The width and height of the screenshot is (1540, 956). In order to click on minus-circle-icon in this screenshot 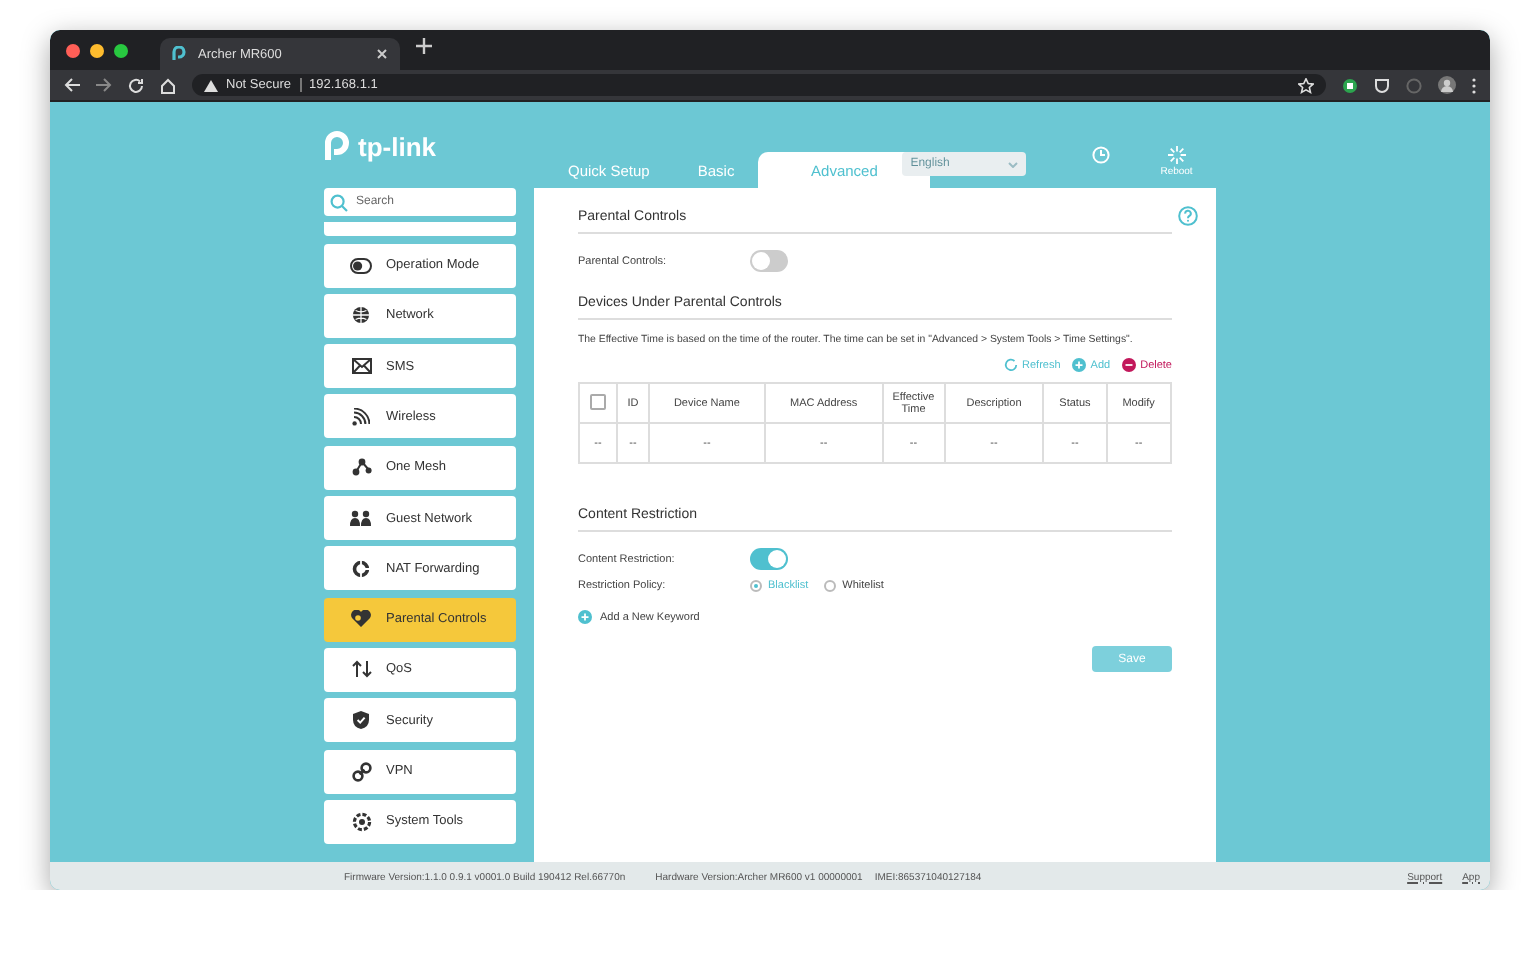, I will do `click(1129, 365)`.